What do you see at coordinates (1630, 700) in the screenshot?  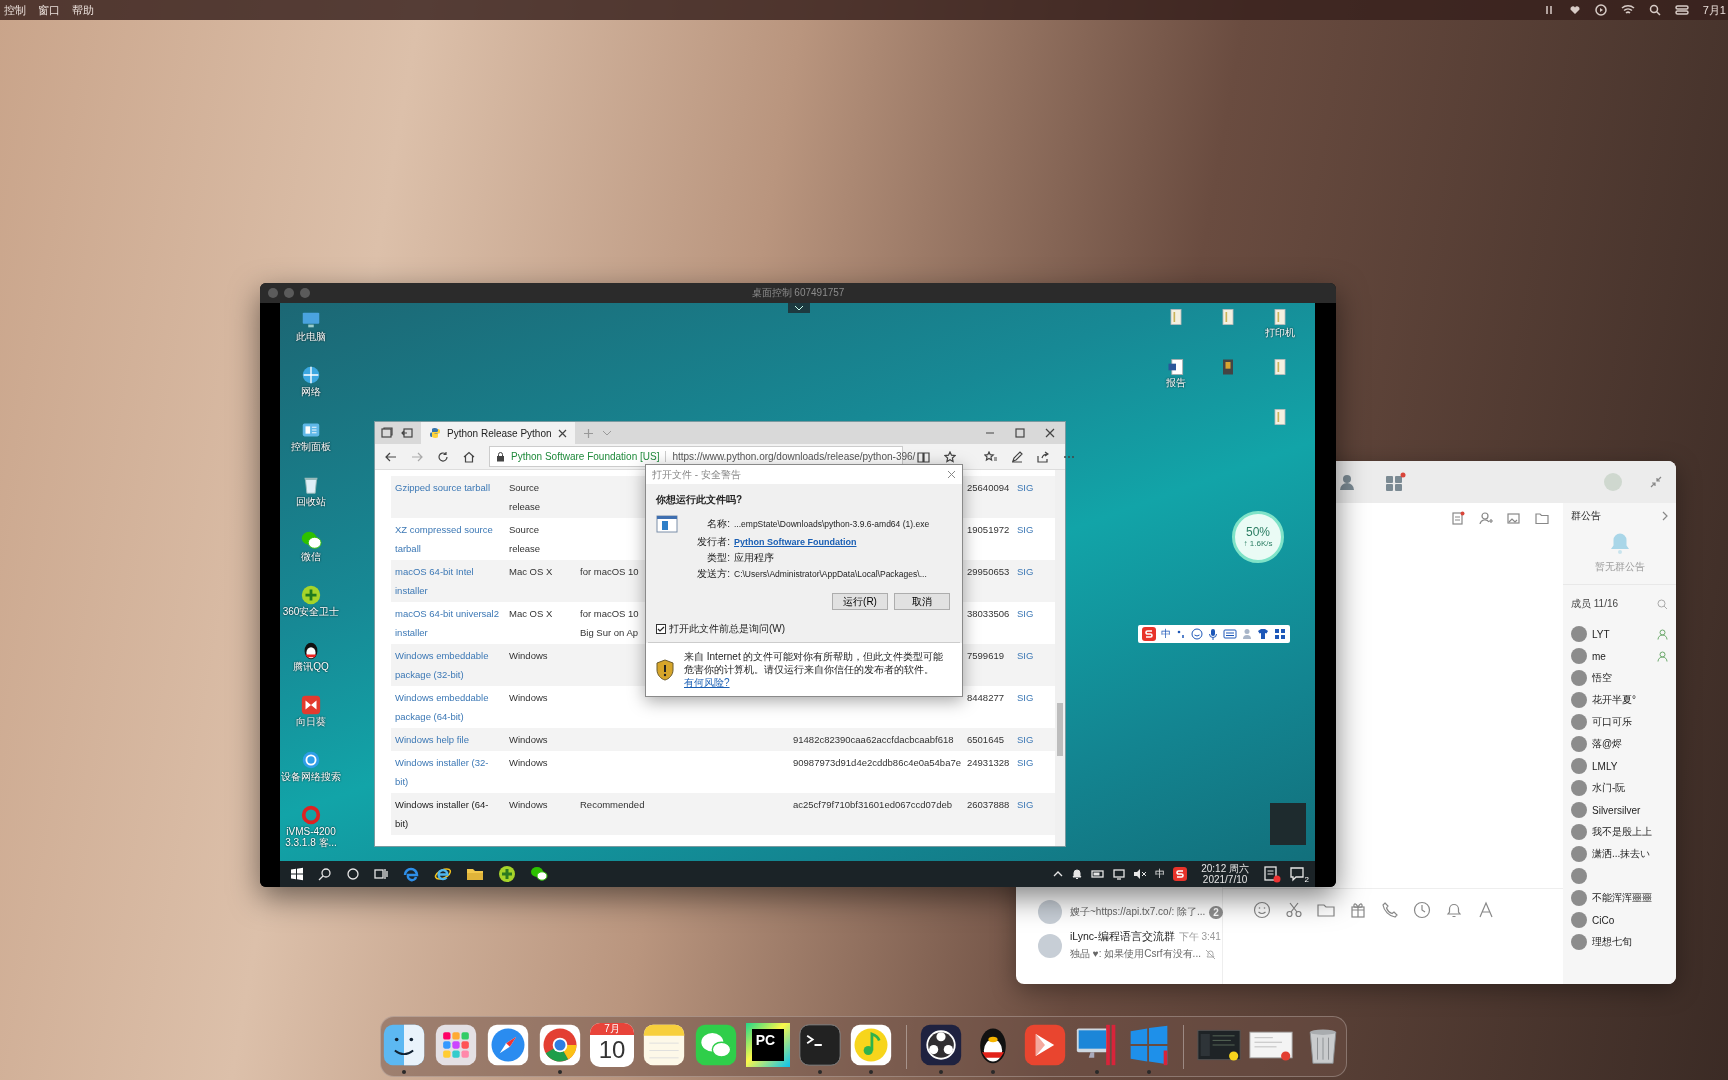 I see `member-name: 花开半夏°` at bounding box center [1630, 700].